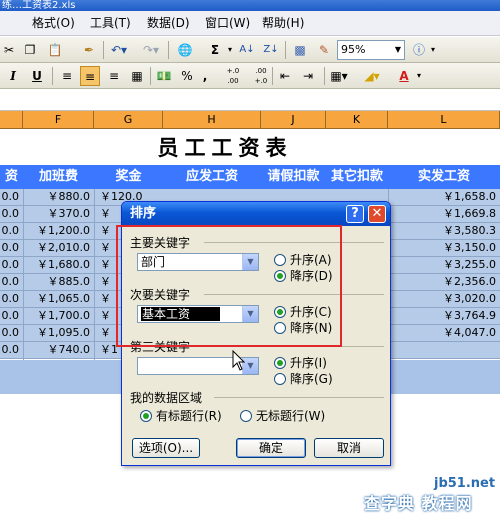 The width and height of the screenshot is (500, 514). Describe the element at coordinates (58, 248) in the screenshot. I see `table-cell: ￥2,010.0` at that location.